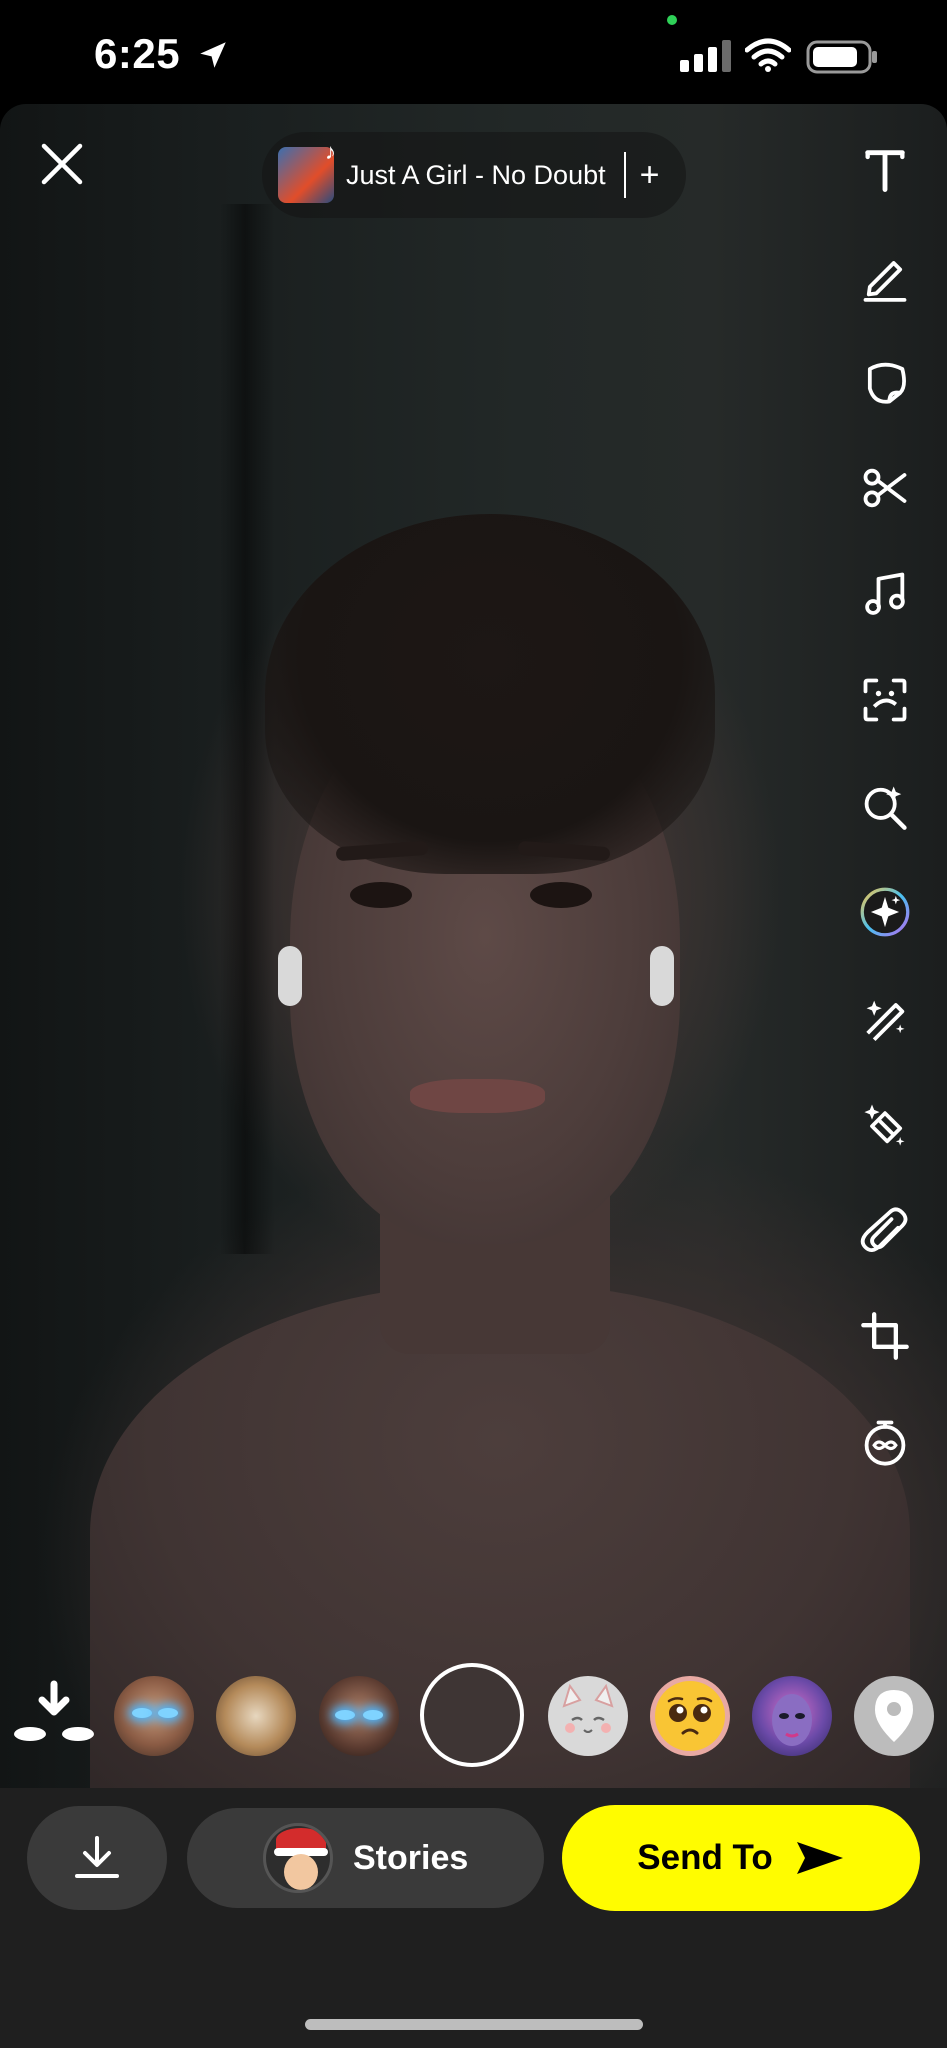 This screenshot has width=947, height=2048. I want to click on text-icon, so click(885, 170).